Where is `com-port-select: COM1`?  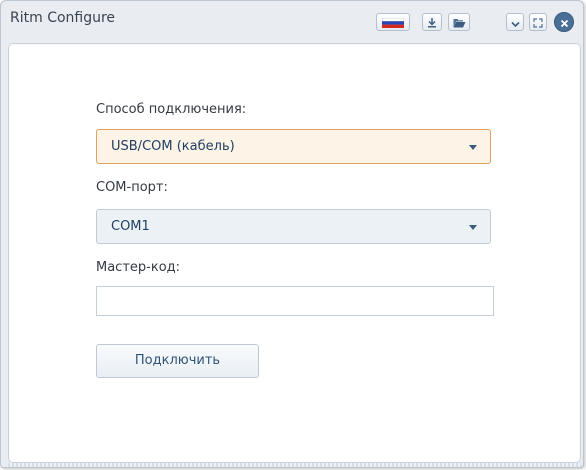
com-port-select: COM1 is located at coordinates (293, 226).